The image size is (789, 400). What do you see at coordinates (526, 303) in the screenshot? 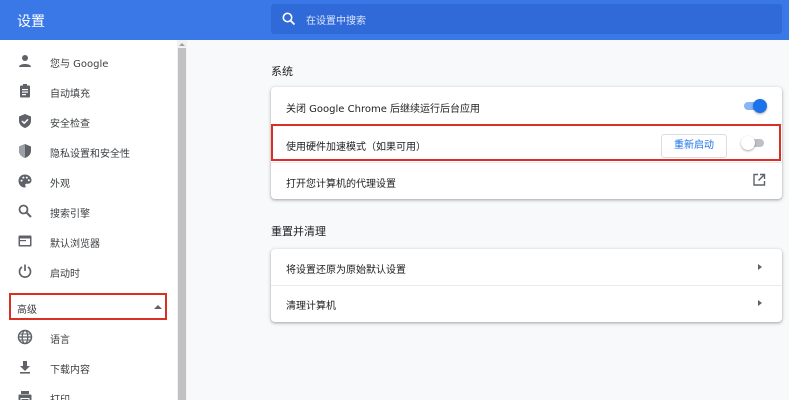
I see `setting-row-clean-up-computer: 清理计算机` at bounding box center [526, 303].